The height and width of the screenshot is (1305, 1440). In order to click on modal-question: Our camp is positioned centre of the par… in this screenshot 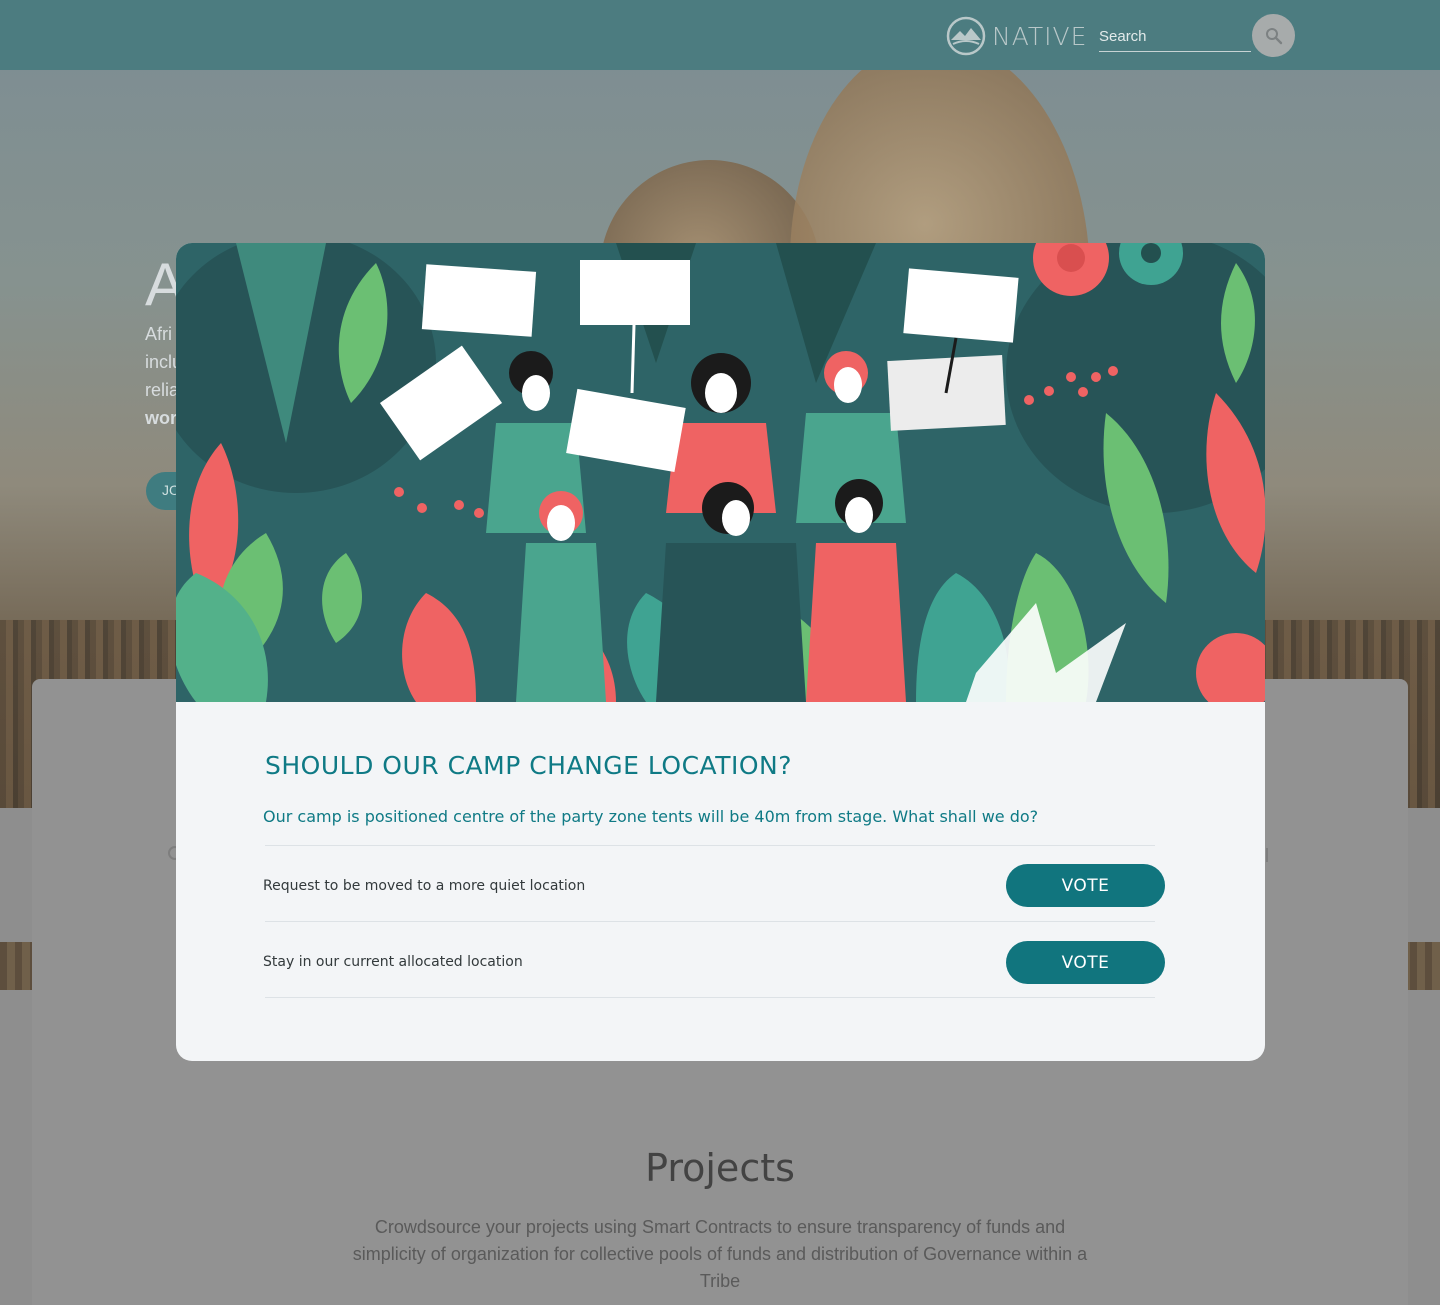, I will do `click(651, 816)`.